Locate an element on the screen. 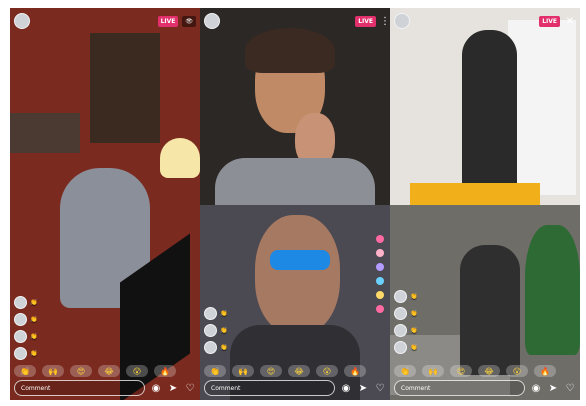 The height and width of the screenshot is (406, 586). tile-5-input-bar: Comment ◉ ➤ ♡ is located at coordinates (485, 388).